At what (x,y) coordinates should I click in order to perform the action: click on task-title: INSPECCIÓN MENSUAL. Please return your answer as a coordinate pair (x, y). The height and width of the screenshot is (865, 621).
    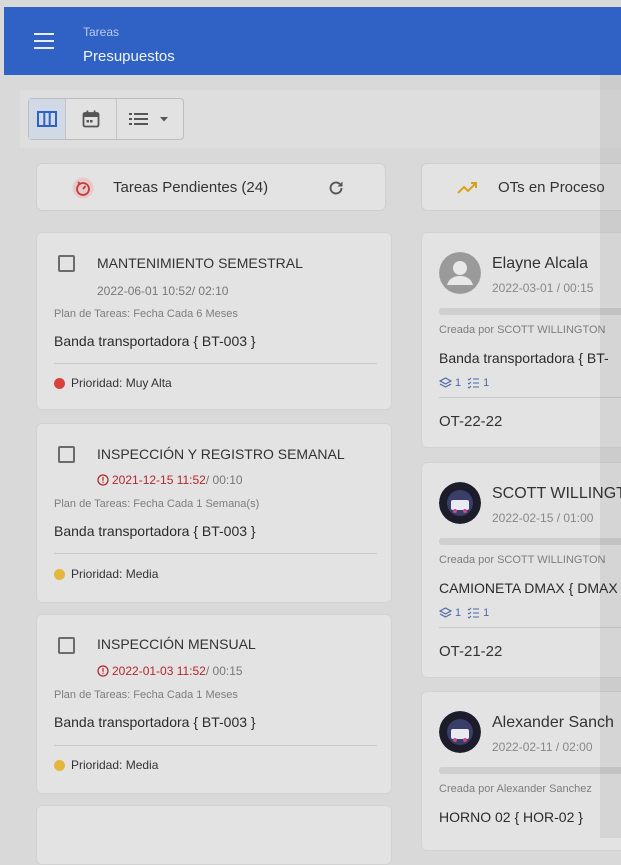
    Looking at the image, I should click on (176, 644).